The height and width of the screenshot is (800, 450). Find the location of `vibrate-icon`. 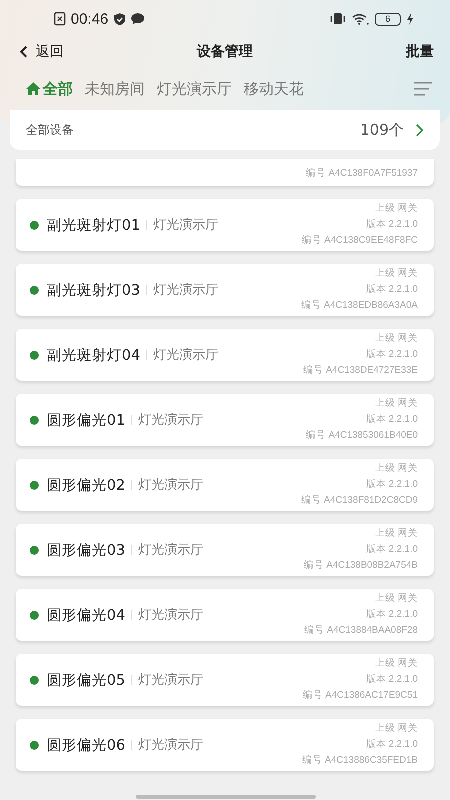

vibrate-icon is located at coordinates (338, 19).